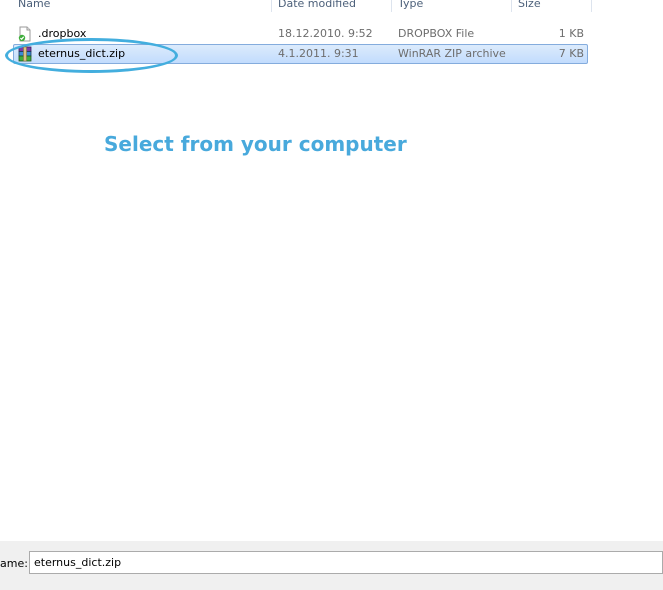  What do you see at coordinates (317, 6) in the screenshot?
I see `column-header-date-modified: Date modified` at bounding box center [317, 6].